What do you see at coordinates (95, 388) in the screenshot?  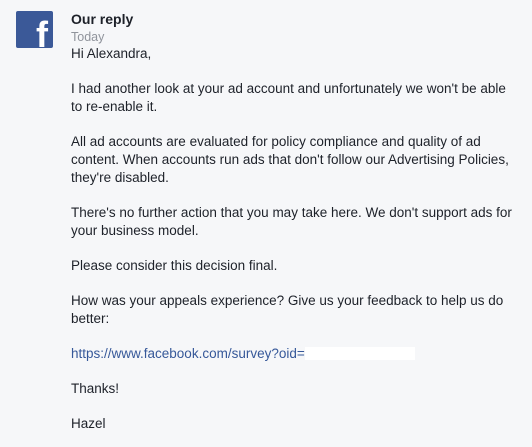 I see `thanks: Thanks!` at bounding box center [95, 388].